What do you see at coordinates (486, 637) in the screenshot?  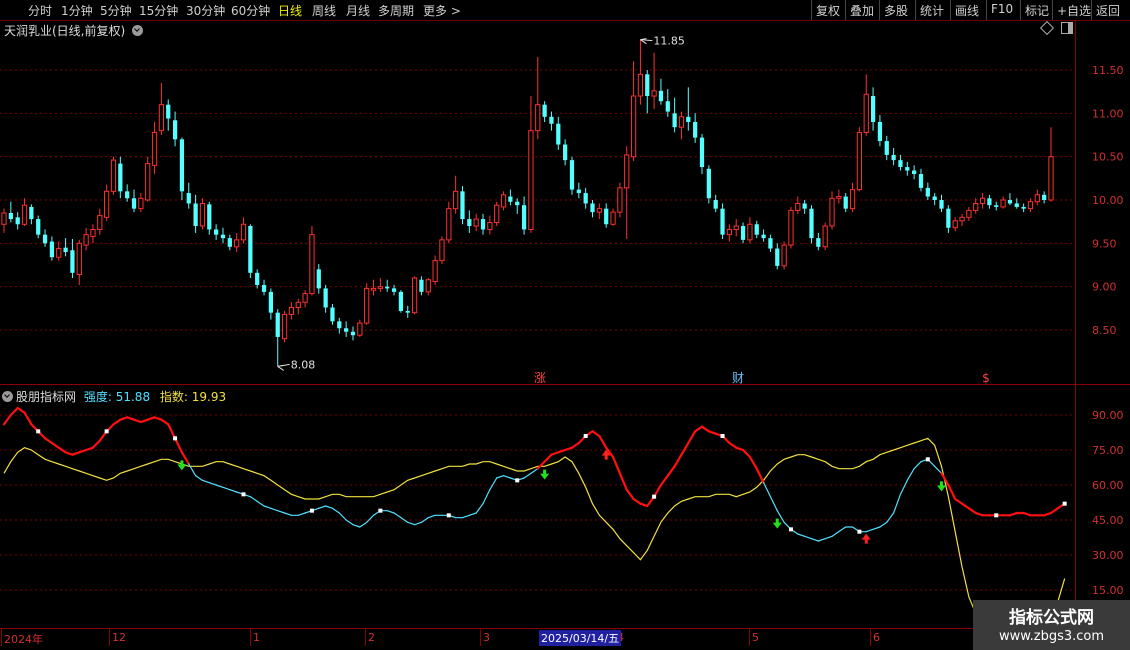 I see `x-axis-label: 3` at bounding box center [486, 637].